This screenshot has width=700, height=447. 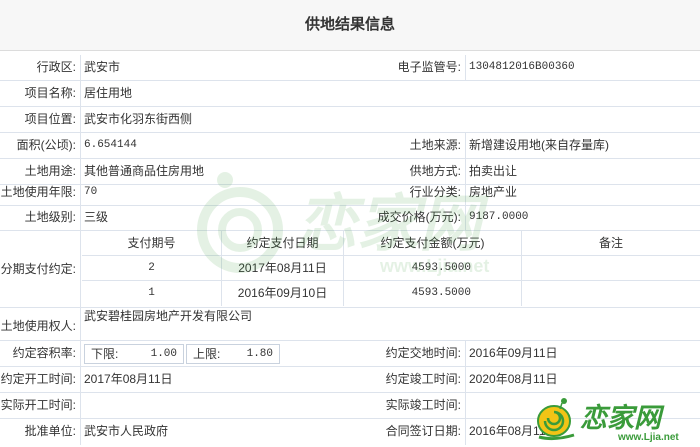 I want to click on holder-value: 武安碧桂园房地产开发有限公司, so click(x=168, y=316).